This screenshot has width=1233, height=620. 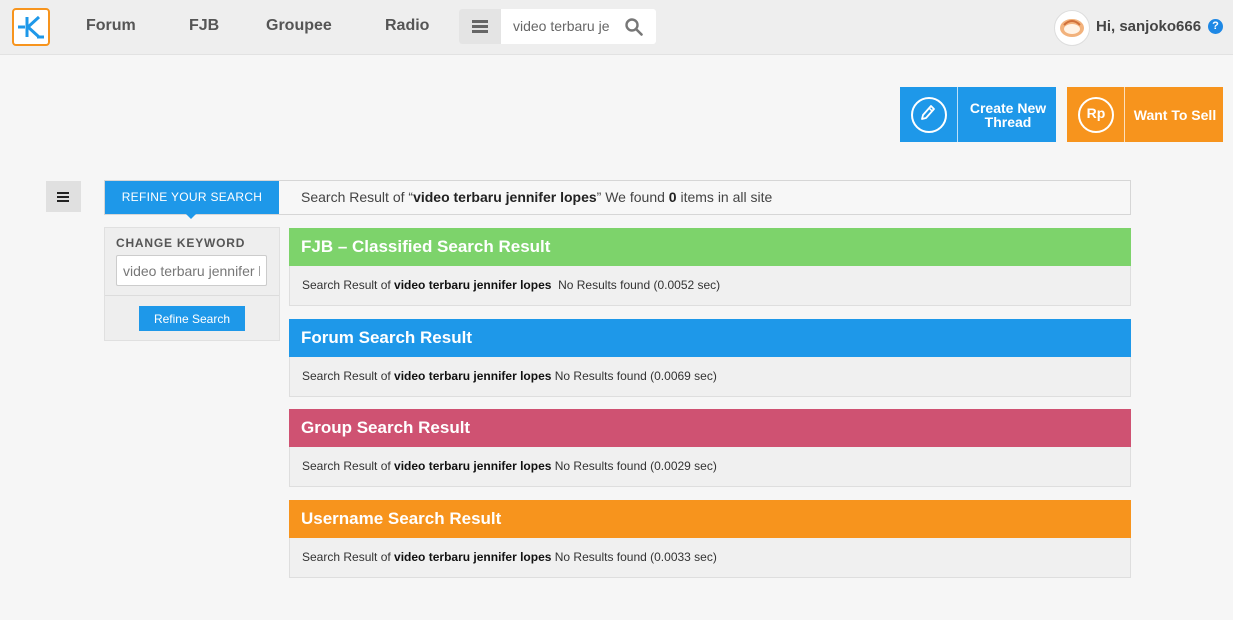 I want to click on result-status: No Results found (0.0029 sec), so click(x=634, y=466).